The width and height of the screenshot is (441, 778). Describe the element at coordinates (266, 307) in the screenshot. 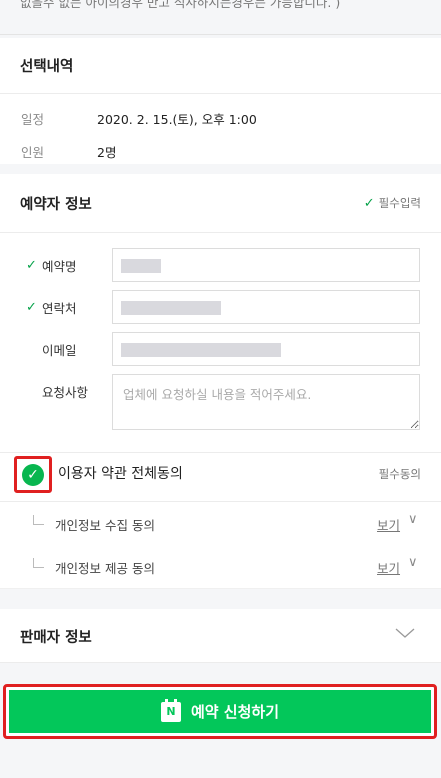

I see `contact-input` at that location.